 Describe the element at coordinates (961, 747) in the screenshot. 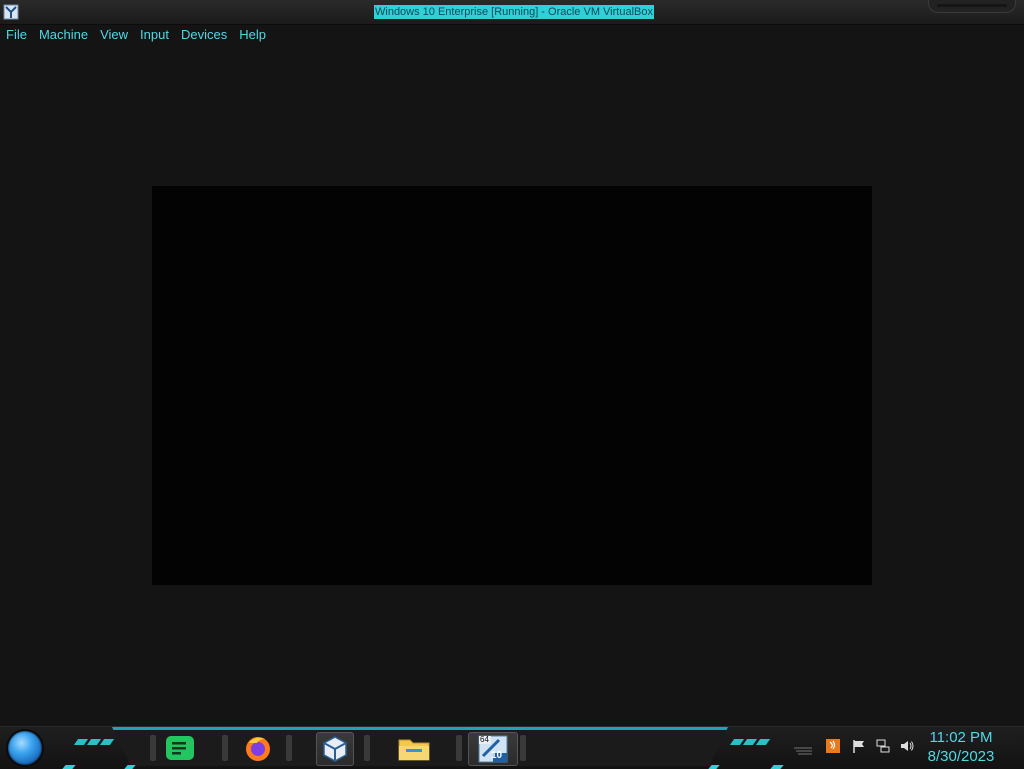

I see `taskbar-clock: 11:02 PM 8/30/2023` at that location.